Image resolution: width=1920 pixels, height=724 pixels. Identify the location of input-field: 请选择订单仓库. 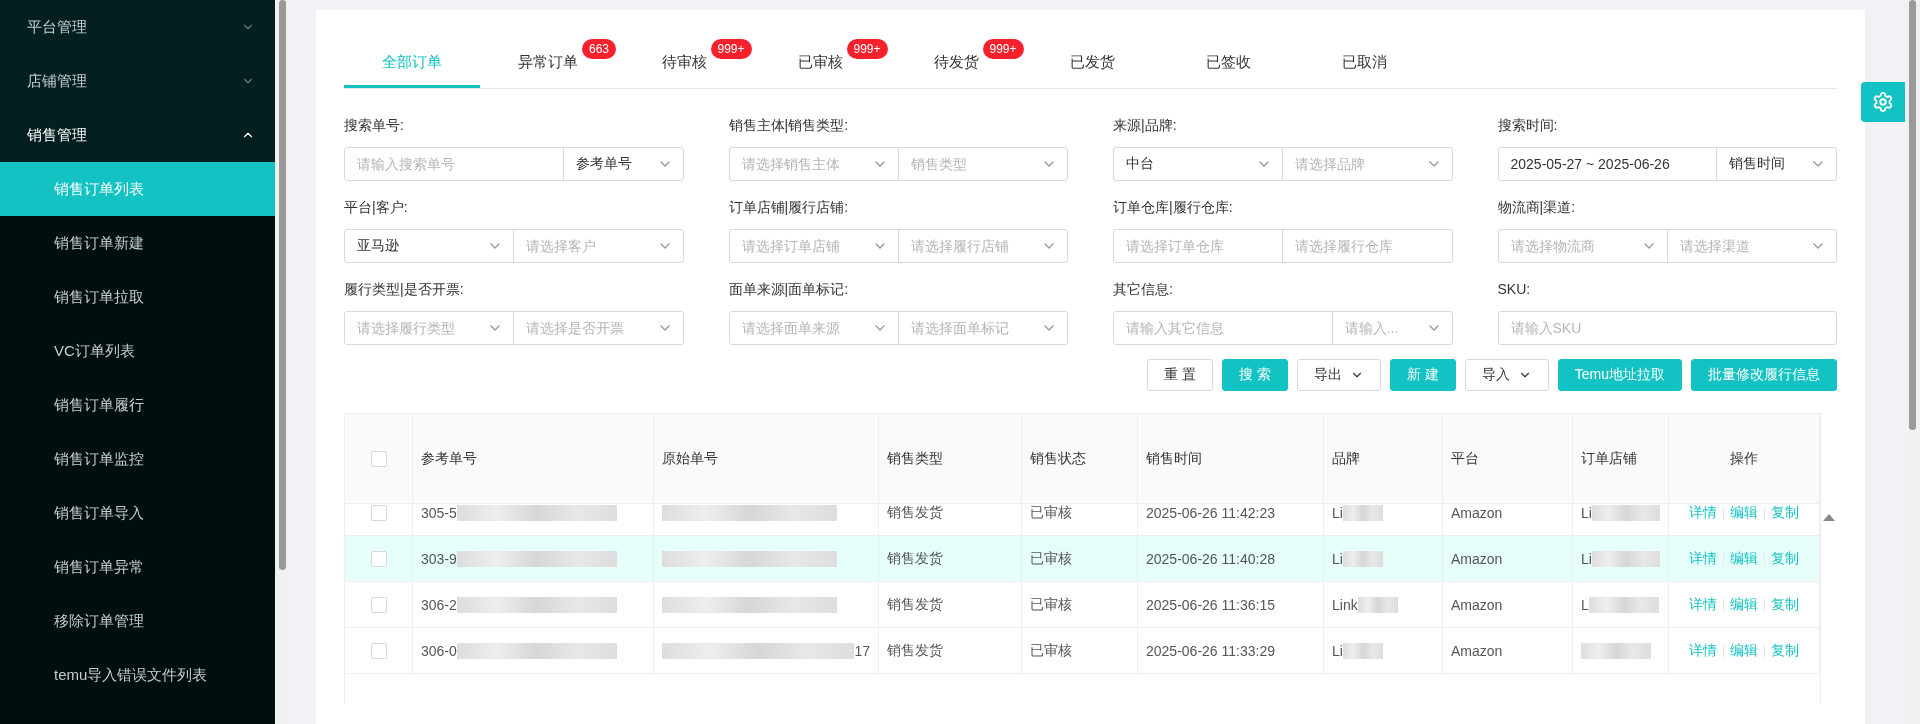
(1198, 246).